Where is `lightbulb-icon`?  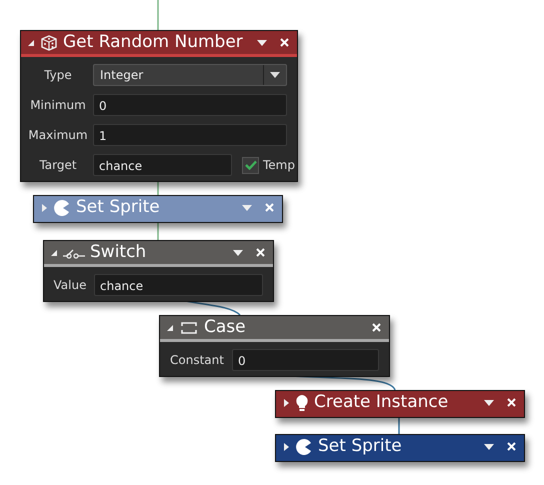 lightbulb-icon is located at coordinates (302, 403).